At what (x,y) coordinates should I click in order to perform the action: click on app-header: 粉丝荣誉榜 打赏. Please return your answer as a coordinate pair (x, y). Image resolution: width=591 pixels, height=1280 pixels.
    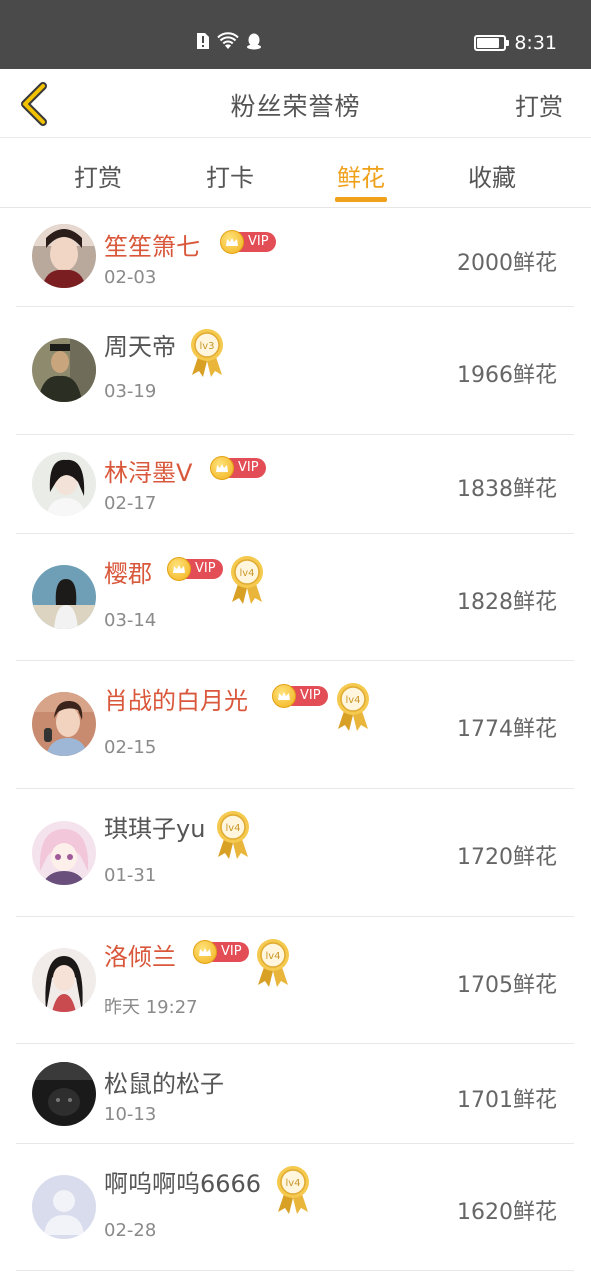
    Looking at the image, I should click on (295, 103).